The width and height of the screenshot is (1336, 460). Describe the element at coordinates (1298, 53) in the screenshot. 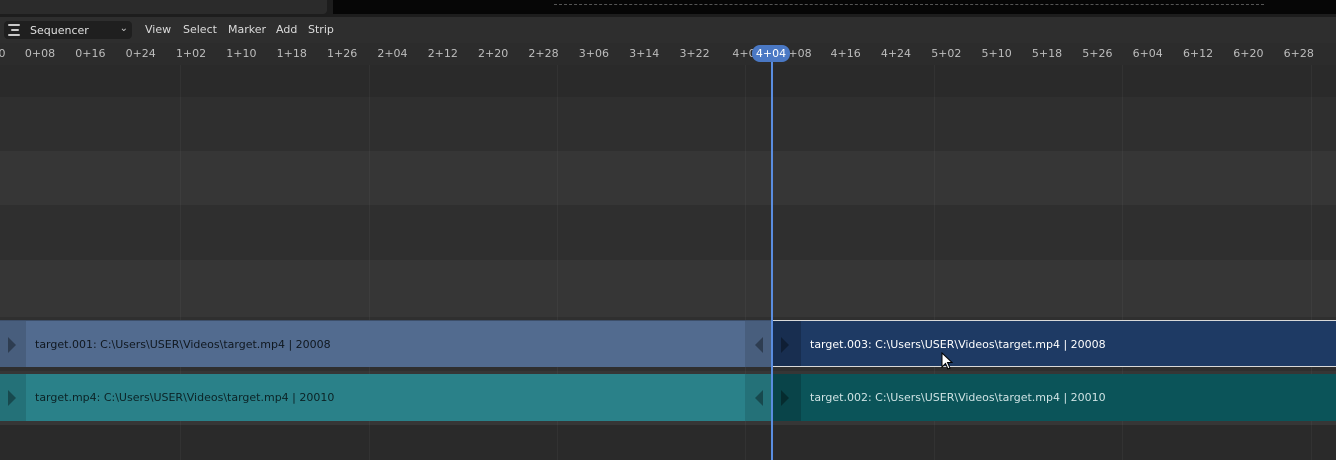

I see `ruler-tick-label: 6+28` at that location.